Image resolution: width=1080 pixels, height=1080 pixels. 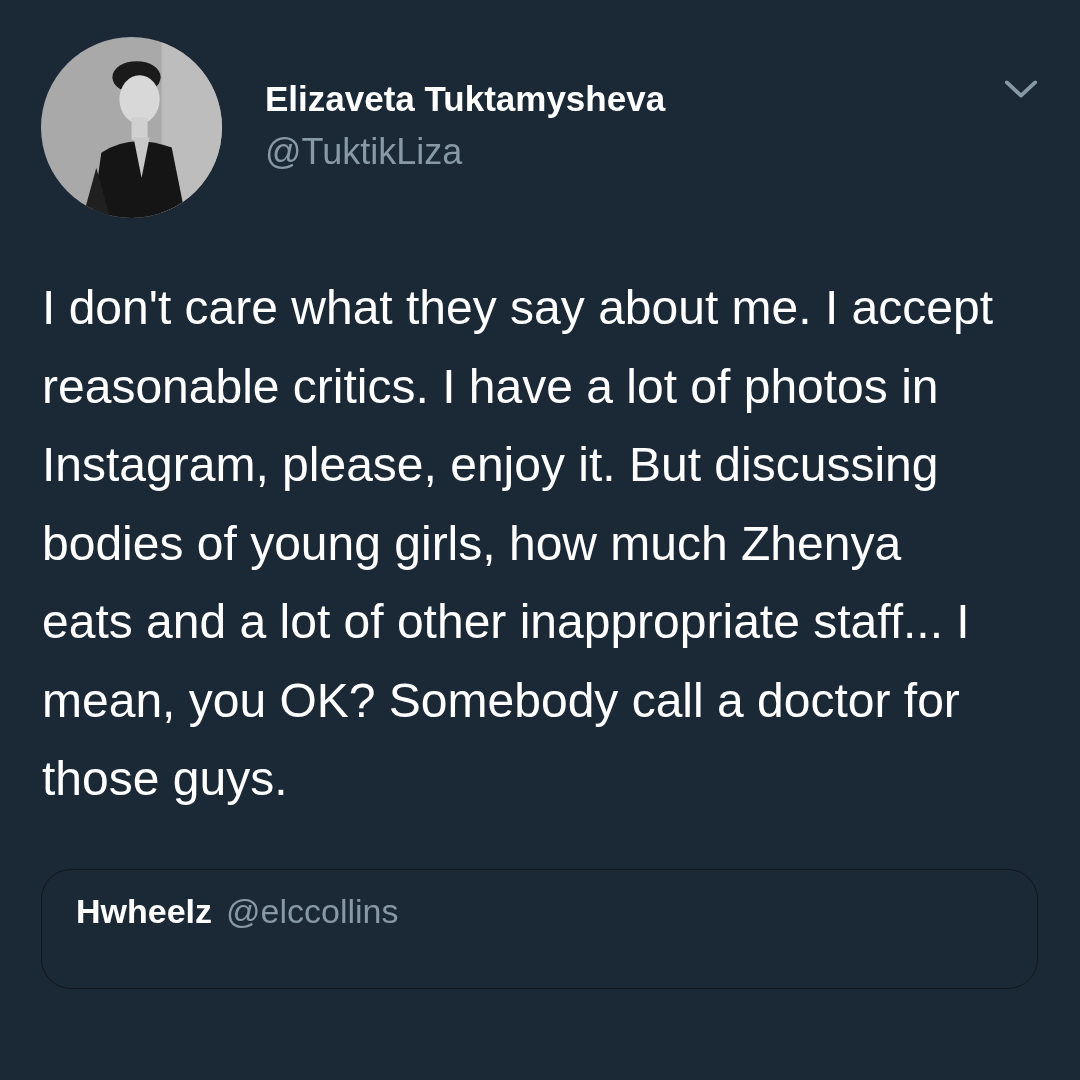 I want to click on quoted-tweet-card: Hwheelz @elccollins, so click(x=539, y=928).